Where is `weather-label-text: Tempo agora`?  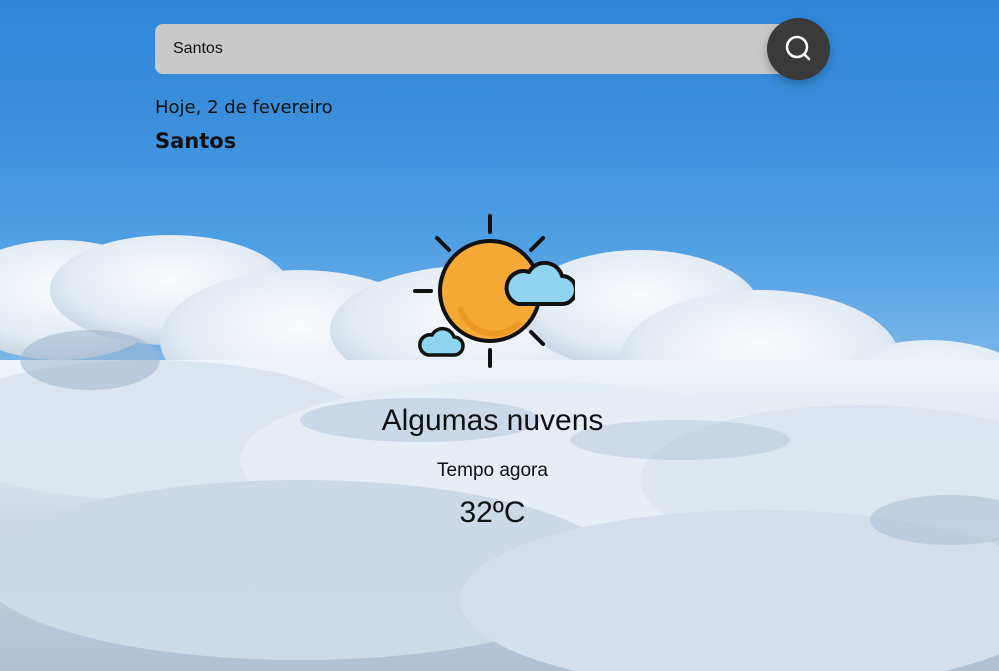
weather-label-text: Tempo agora is located at coordinates (492, 470).